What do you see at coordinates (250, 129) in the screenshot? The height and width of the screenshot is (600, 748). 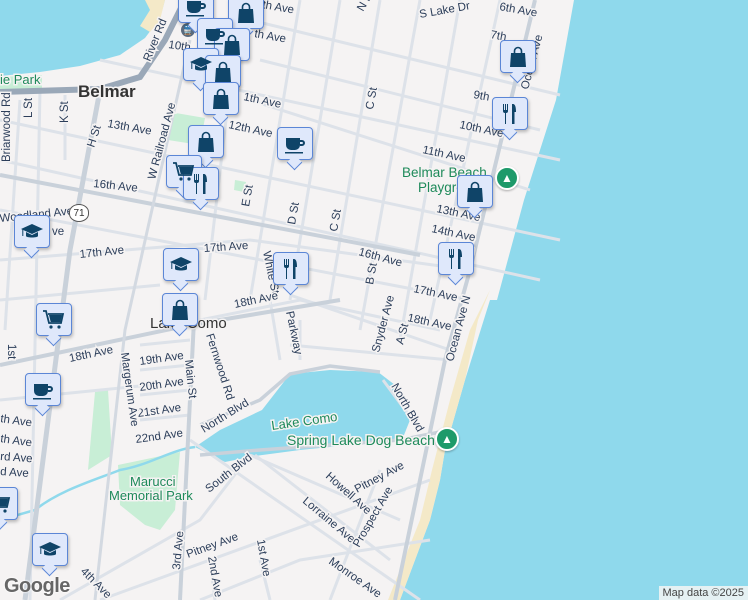 I see `street-label: 12th Ave` at bounding box center [250, 129].